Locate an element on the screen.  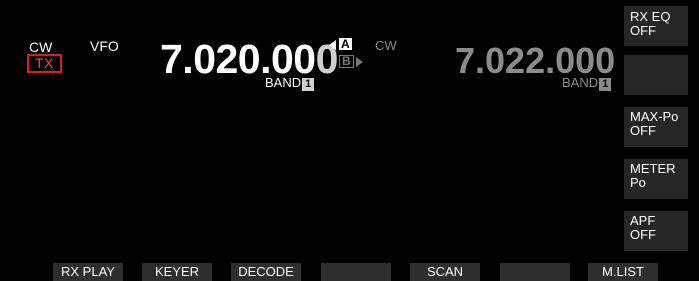
vfo-b-frequency: 7.022.000 is located at coordinates (535, 61).